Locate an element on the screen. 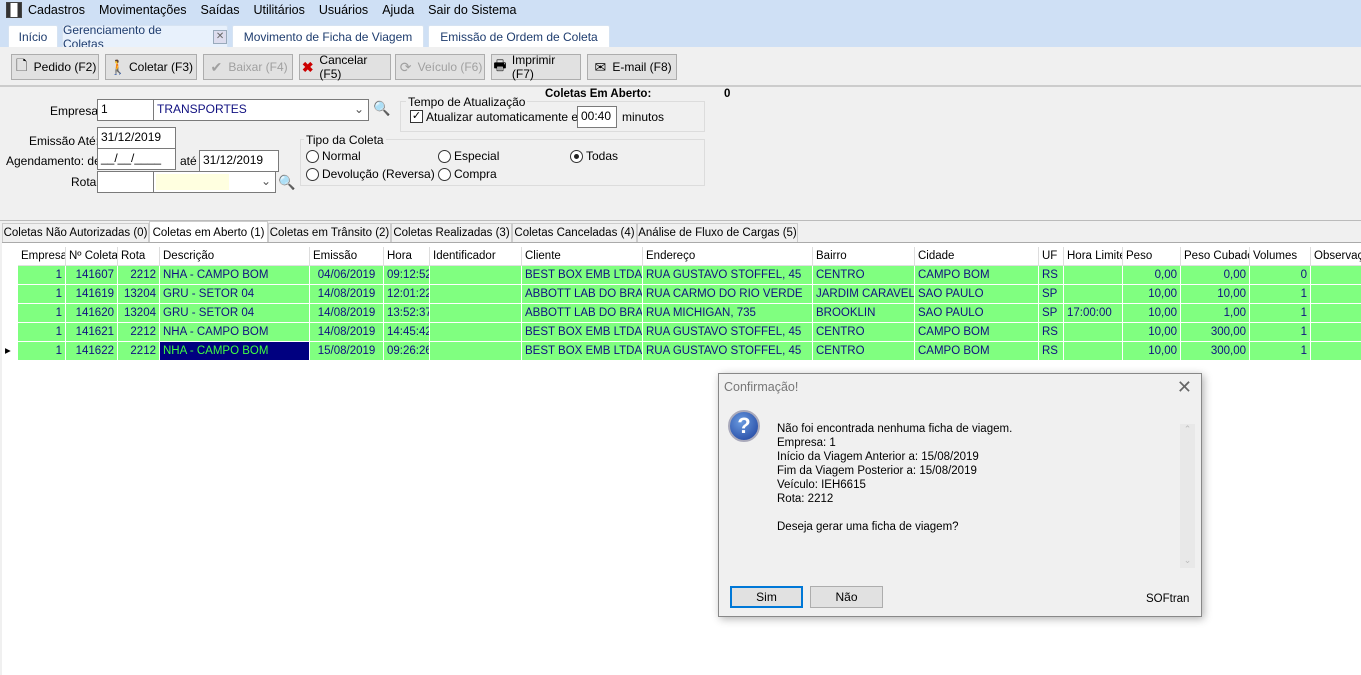 This screenshot has width=1361, height=675. table-cell: SAO PAULO is located at coordinates (977, 313).